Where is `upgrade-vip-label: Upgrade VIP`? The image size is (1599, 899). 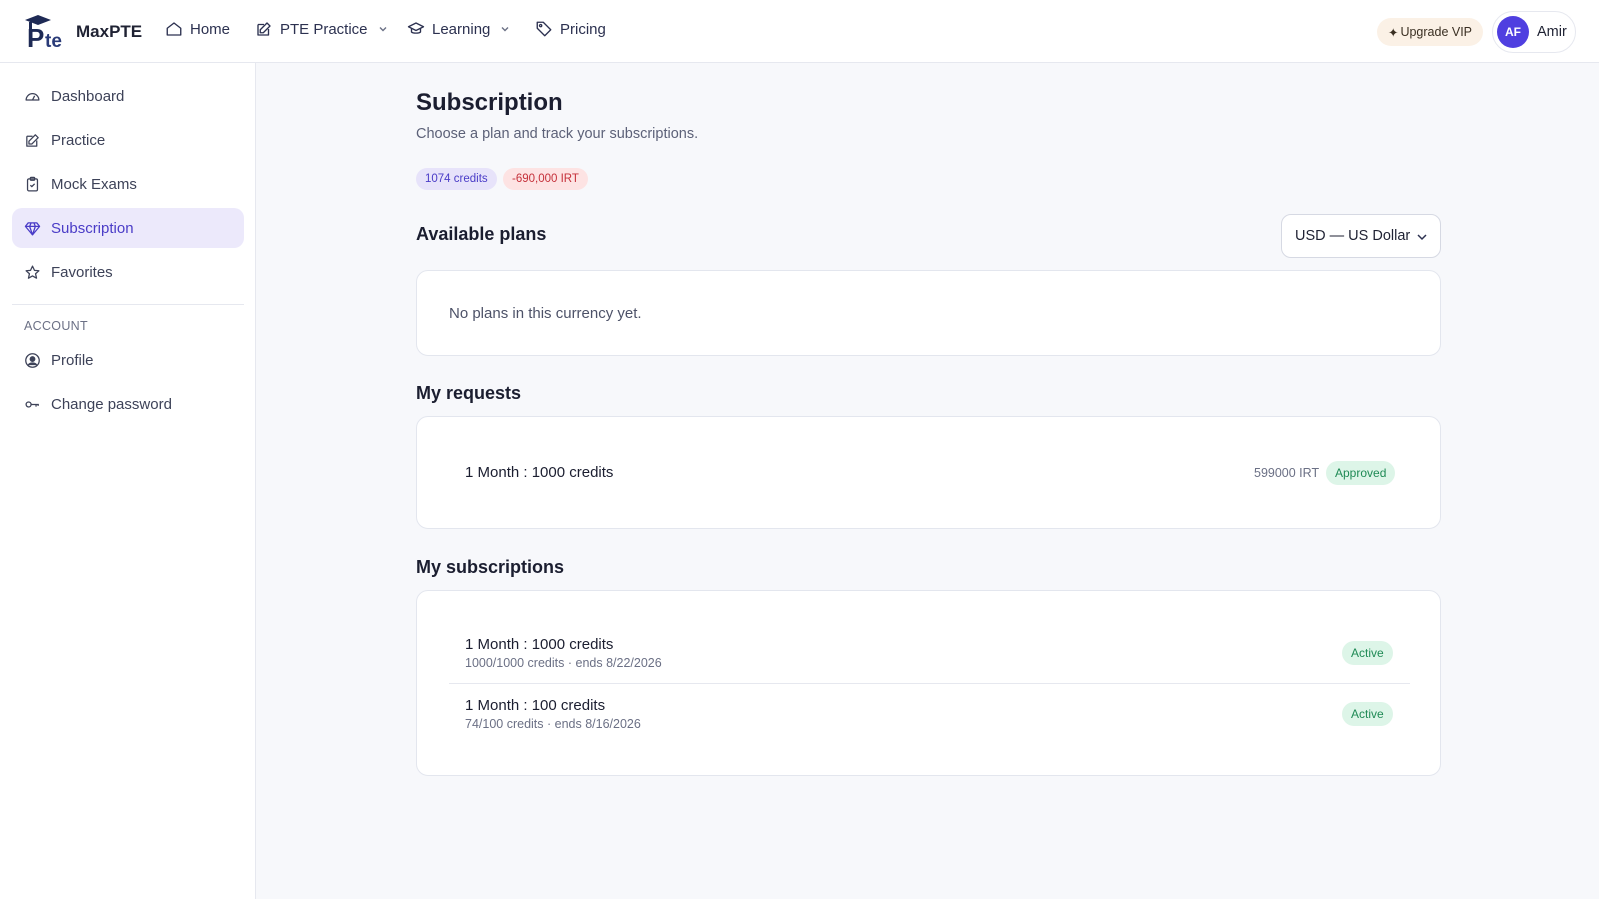
upgrade-vip-label: Upgrade VIP is located at coordinates (1436, 32).